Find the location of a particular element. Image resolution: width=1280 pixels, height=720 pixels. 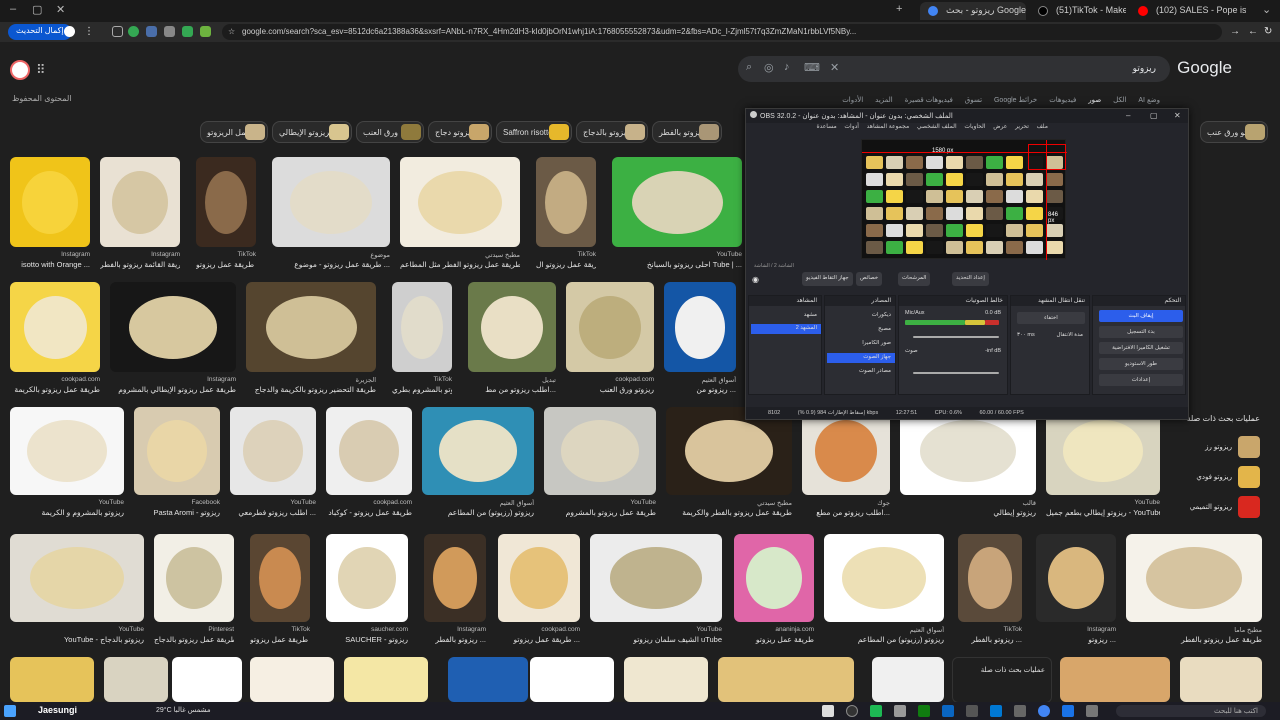

obs-duration-input: ٣٠٠ ms is located at coordinates (1026, 335).